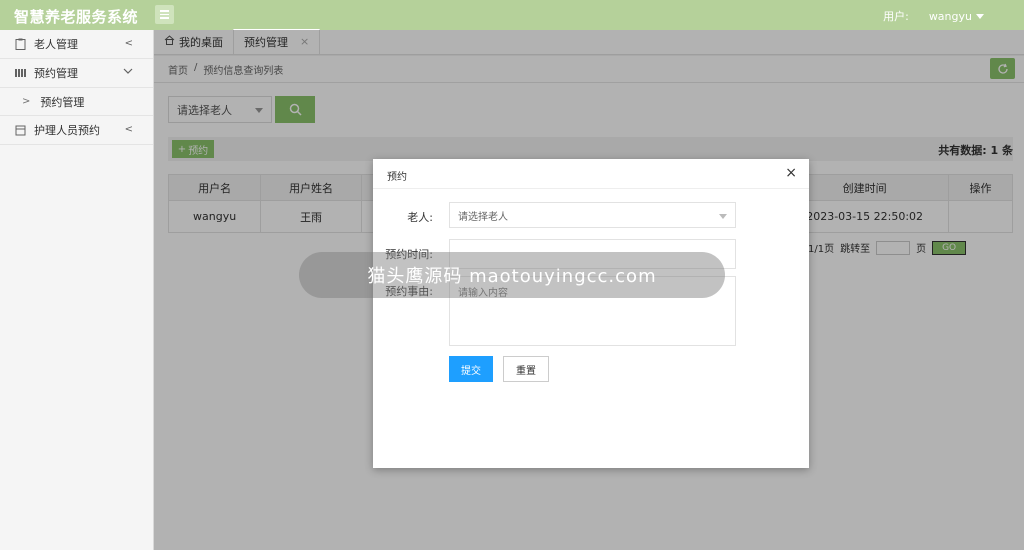  What do you see at coordinates (591, 174) in the screenshot?
I see `modal-header: 预约 ×` at bounding box center [591, 174].